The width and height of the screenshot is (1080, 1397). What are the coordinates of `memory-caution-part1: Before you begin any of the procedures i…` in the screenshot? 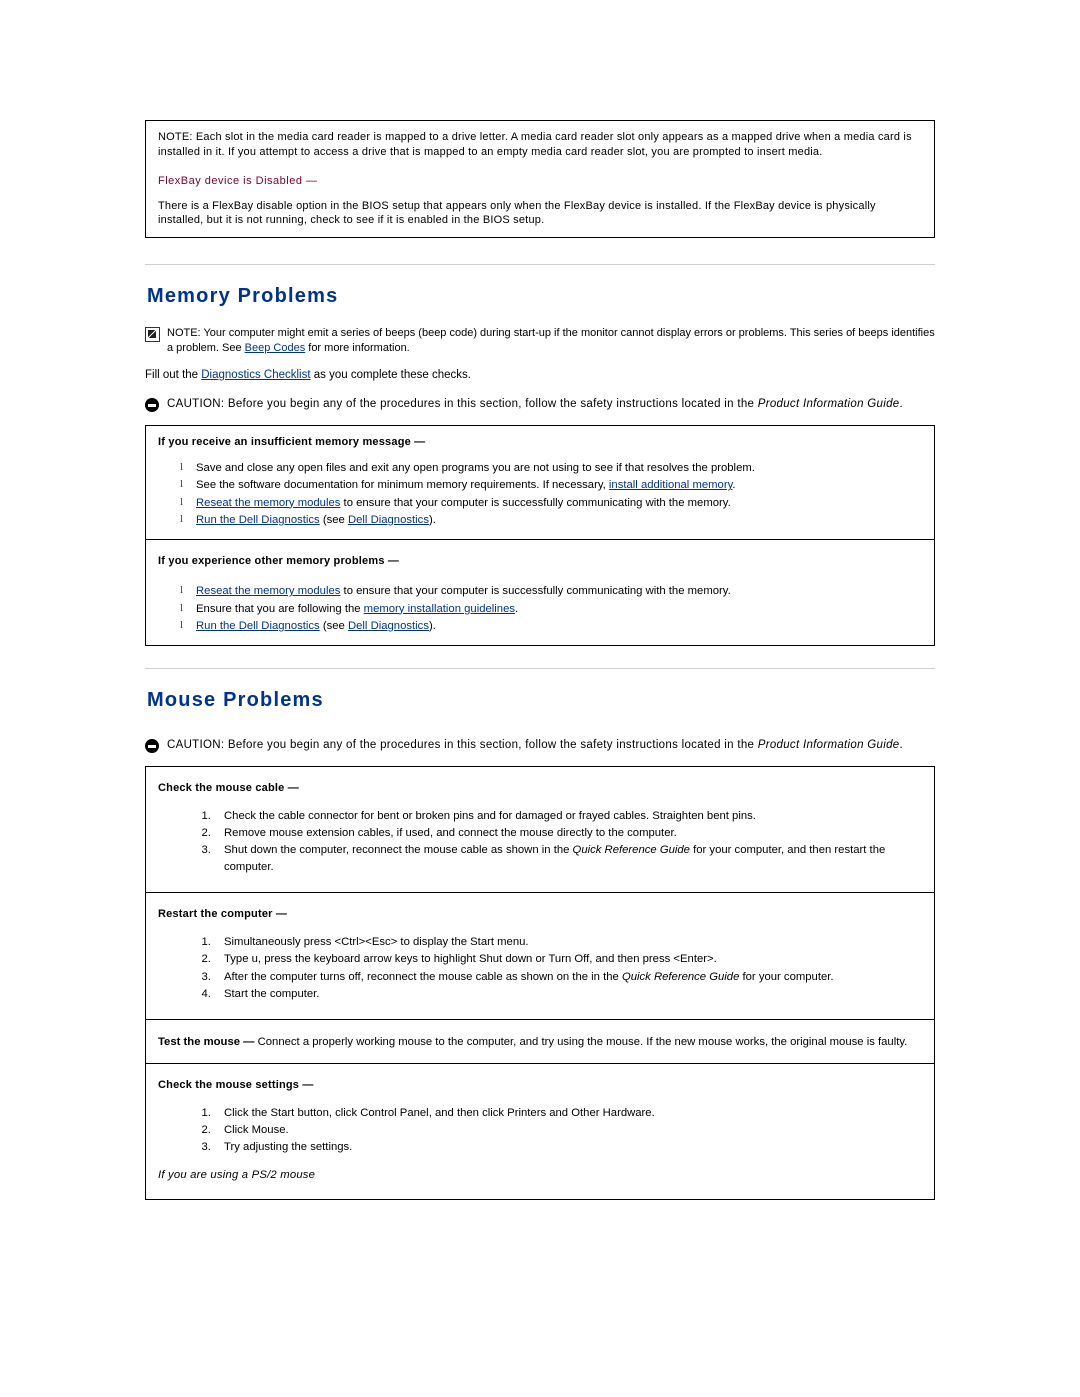 It's located at (491, 404).